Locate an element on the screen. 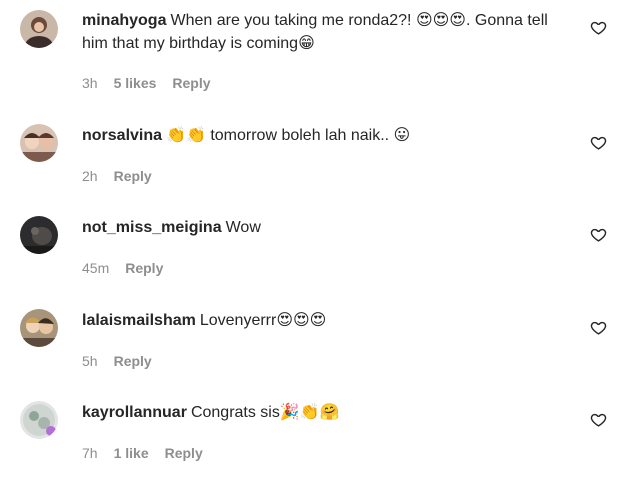  likes-count: 5 likes is located at coordinates (135, 83).